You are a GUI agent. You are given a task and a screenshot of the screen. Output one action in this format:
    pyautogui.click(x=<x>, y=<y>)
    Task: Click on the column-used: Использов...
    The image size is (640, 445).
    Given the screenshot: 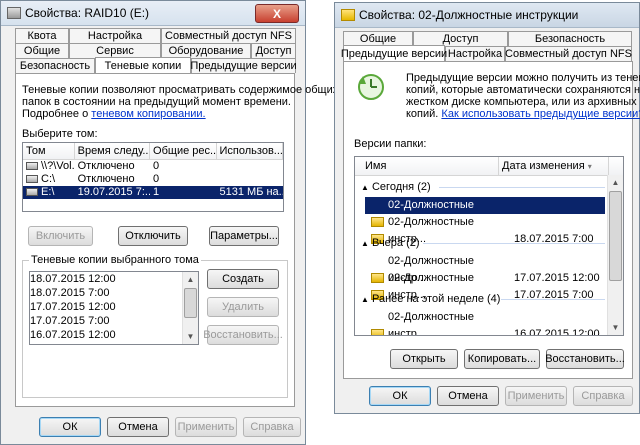 What is the action you would take?
    pyautogui.click(x=250, y=151)
    